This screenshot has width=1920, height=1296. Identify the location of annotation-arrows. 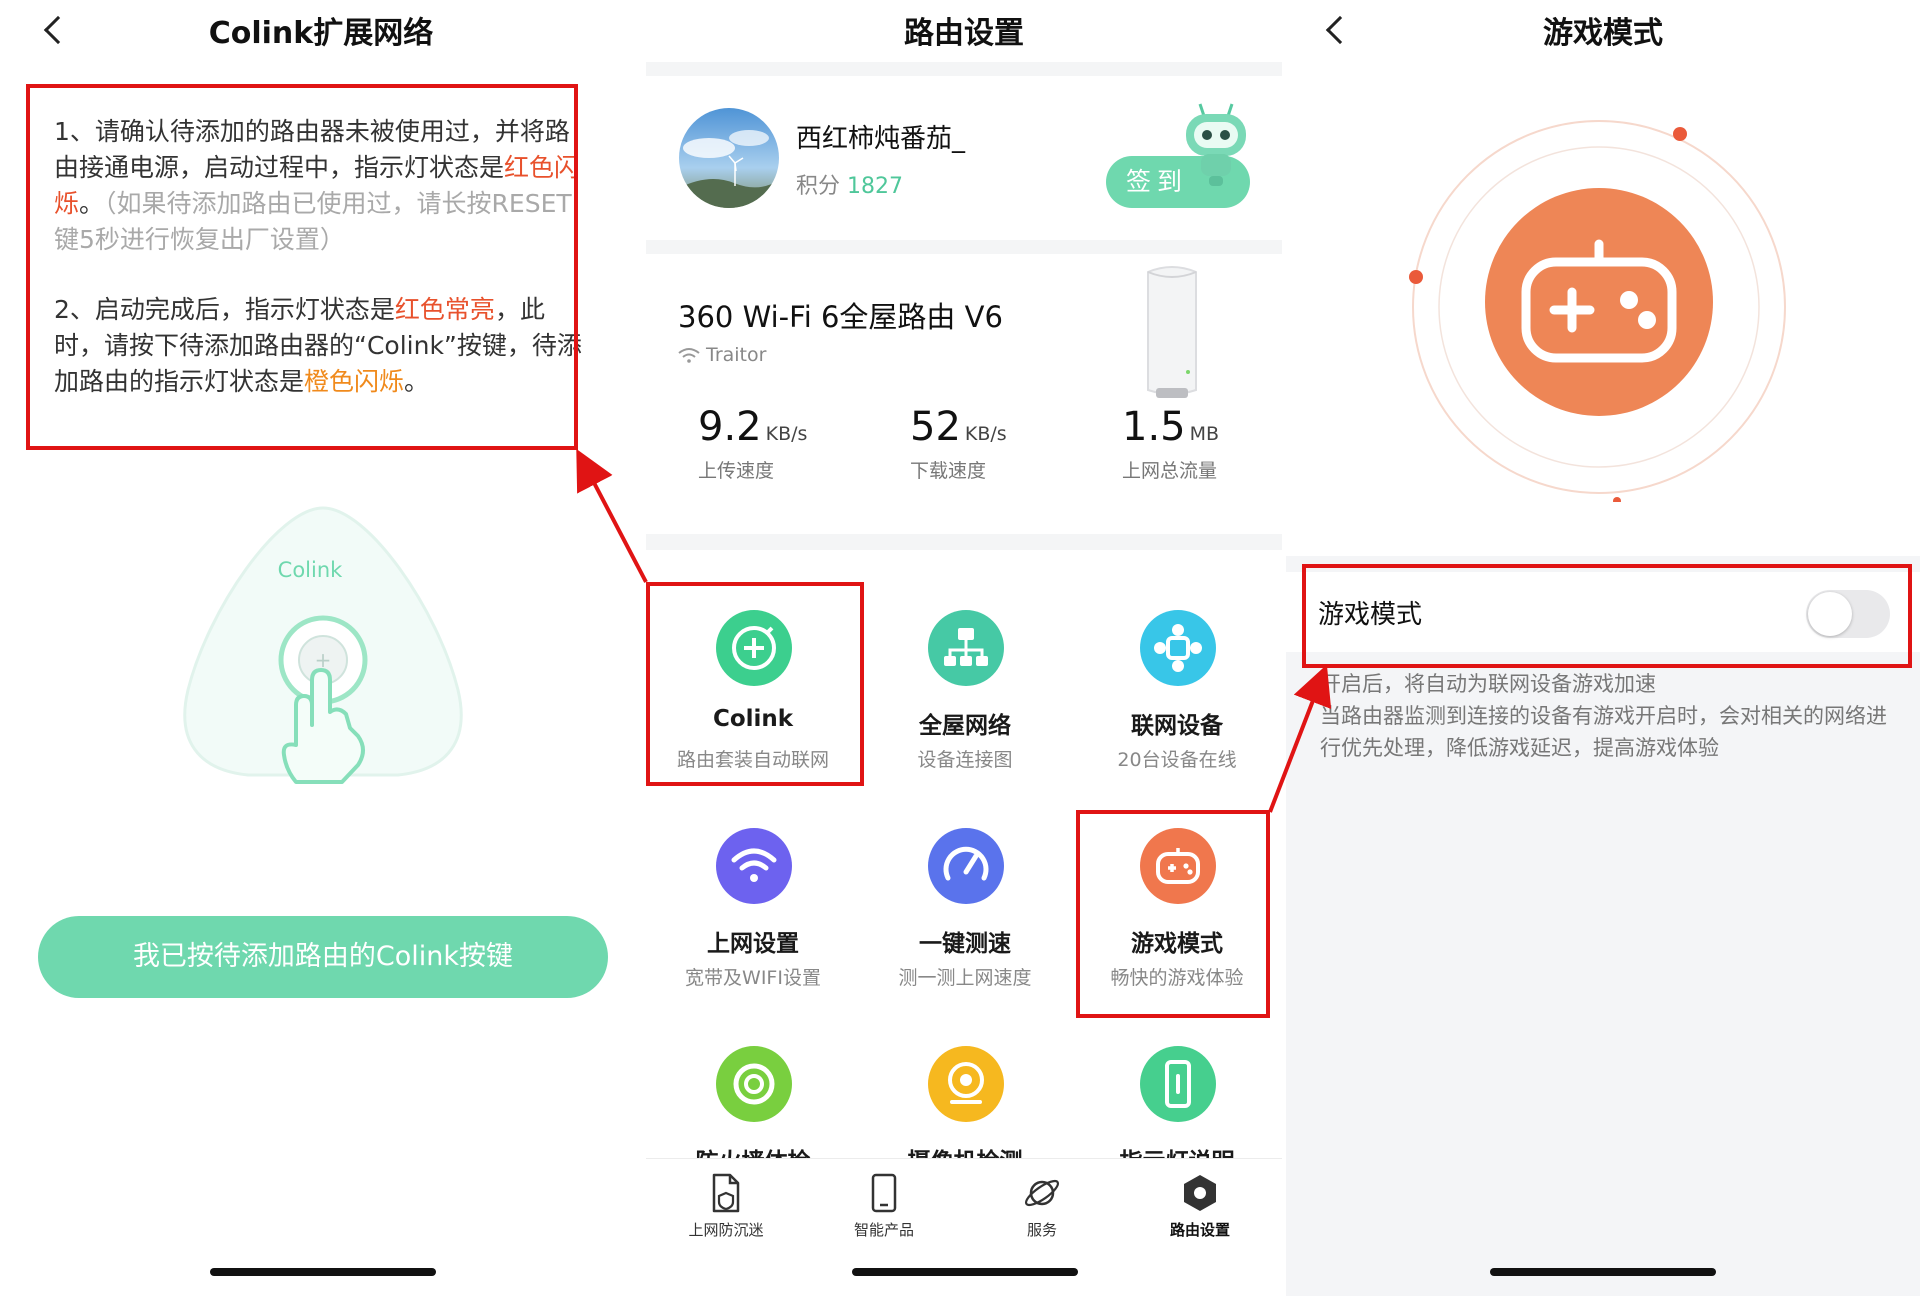
(954, 630).